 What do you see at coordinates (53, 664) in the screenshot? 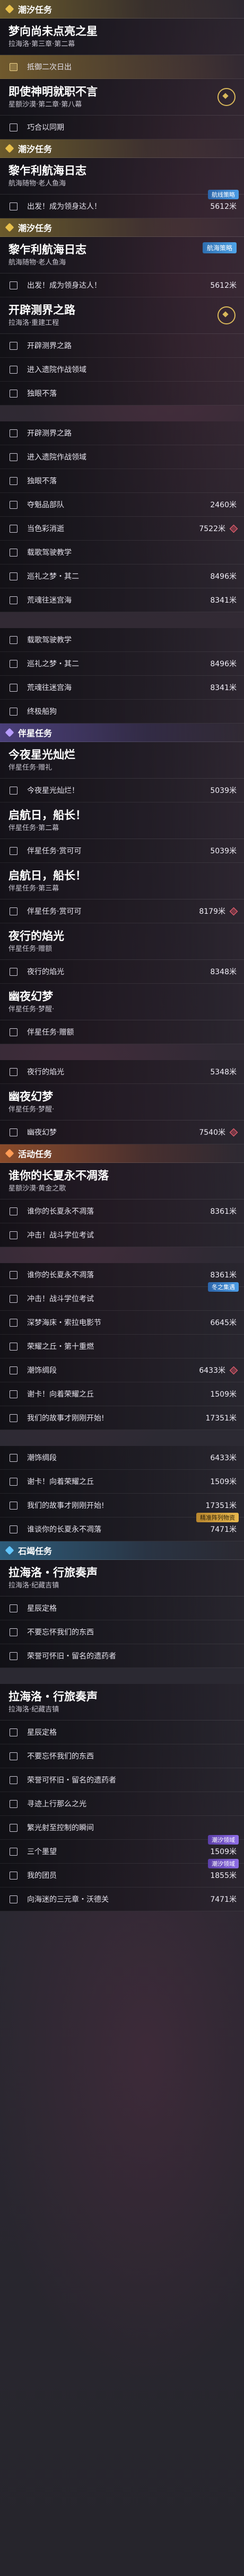
I see `objective-label: 巡礼之梦・其二` at bounding box center [53, 664].